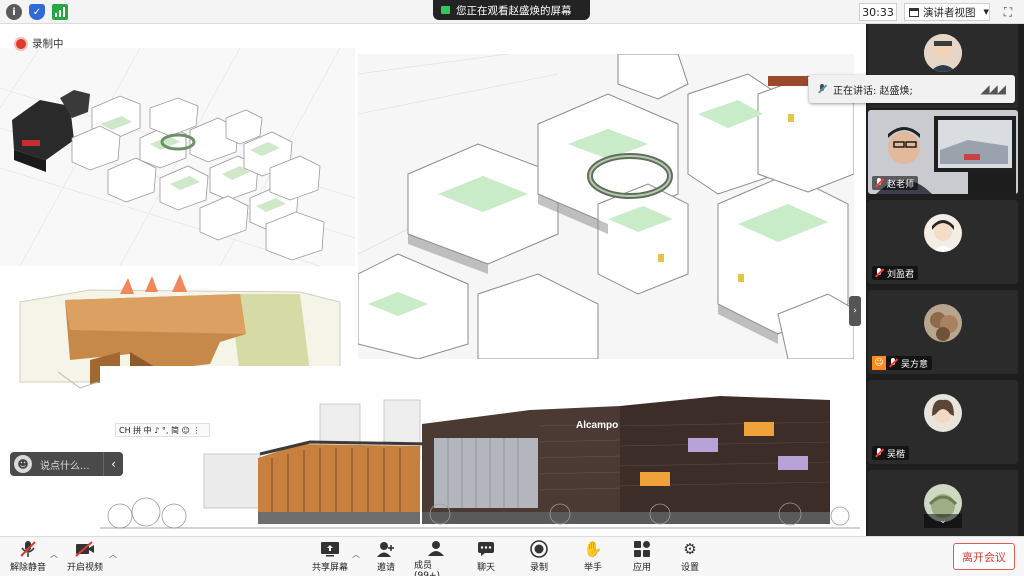  I want to click on more-icon: ◢◢◢, so click(993, 89).